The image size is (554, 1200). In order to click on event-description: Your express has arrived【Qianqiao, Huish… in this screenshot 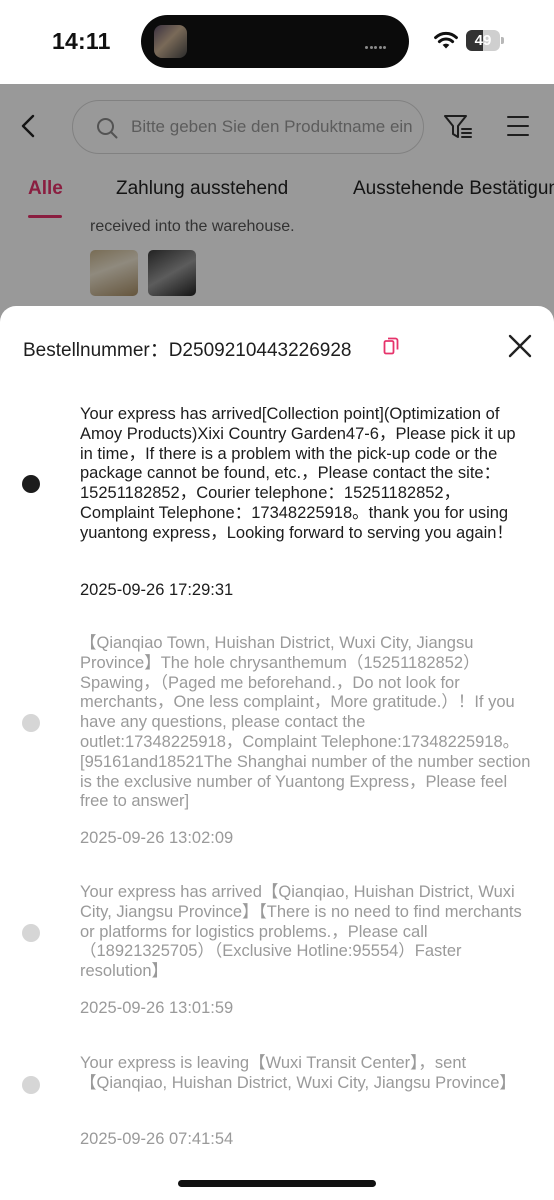, I will do `click(301, 932)`.